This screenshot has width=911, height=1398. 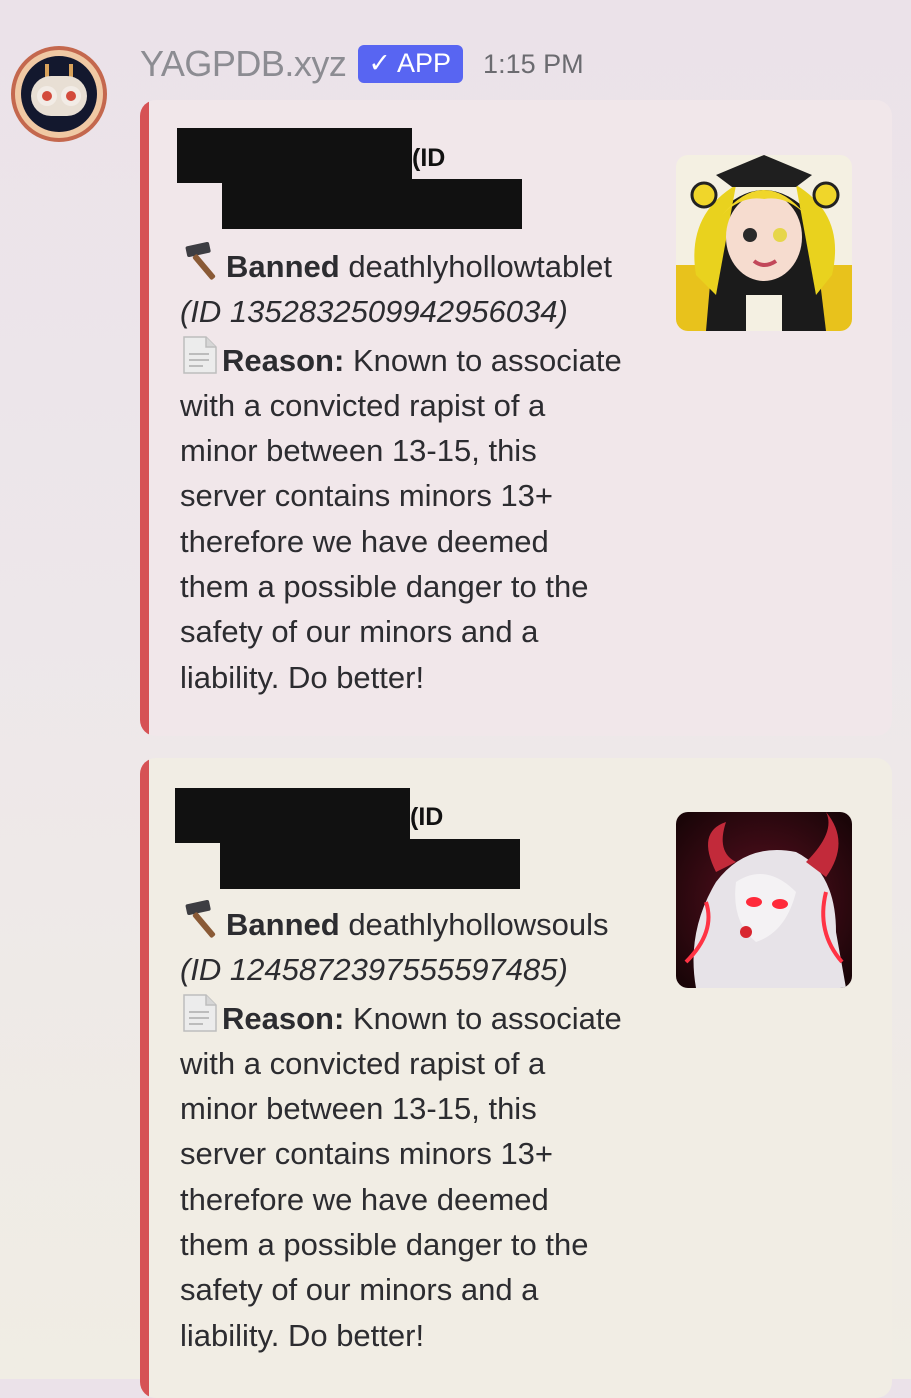 What do you see at coordinates (478, 924) in the screenshot?
I see `banned-username: deathlyhollowsouls` at bounding box center [478, 924].